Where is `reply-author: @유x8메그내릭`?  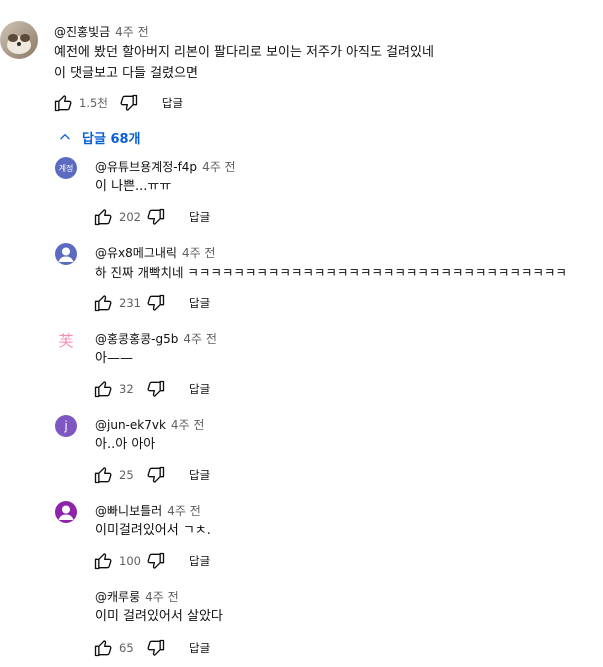
reply-author: @유x8메그내릭 is located at coordinates (136, 253).